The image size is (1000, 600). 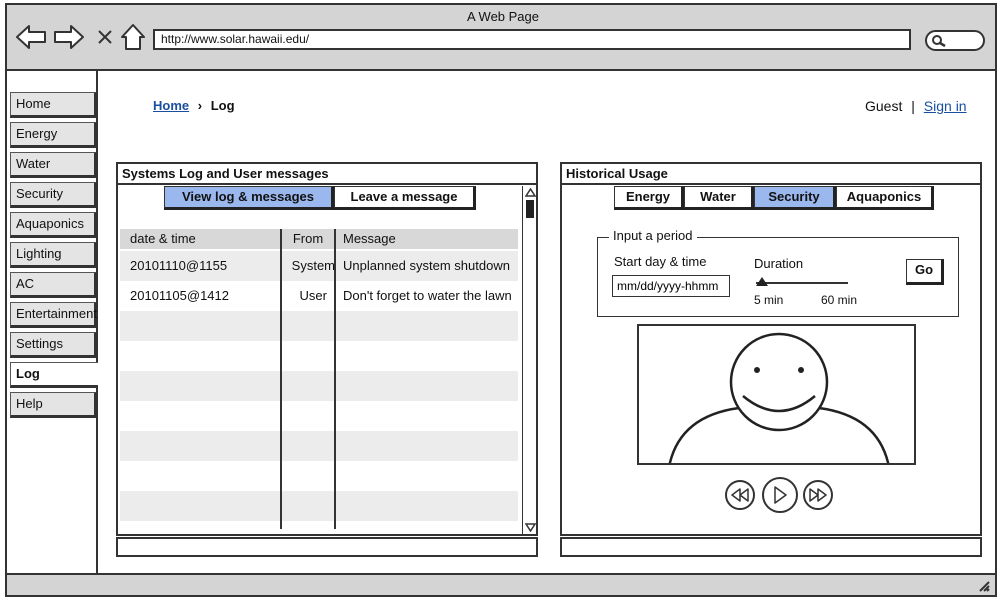 I want to click on sidebar-item-help: Help, so click(x=53, y=405).